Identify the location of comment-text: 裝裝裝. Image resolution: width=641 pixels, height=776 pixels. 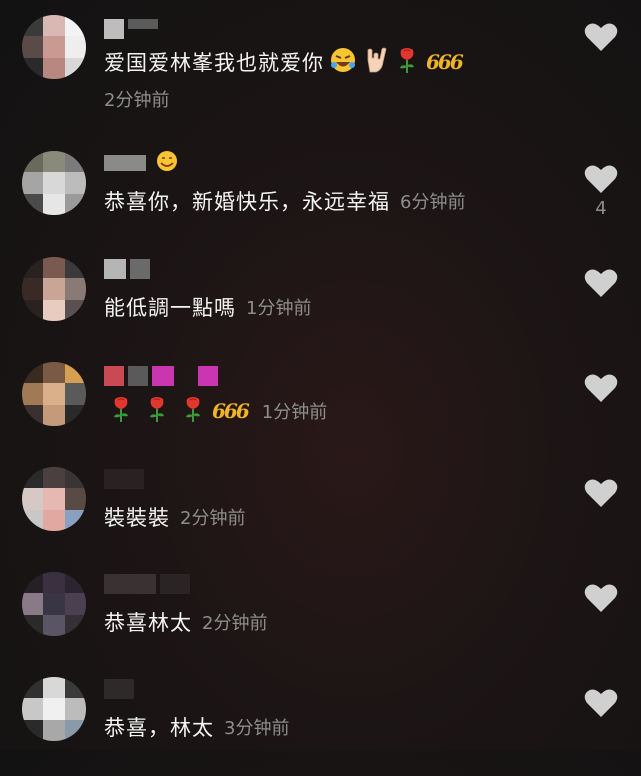
(137, 518).